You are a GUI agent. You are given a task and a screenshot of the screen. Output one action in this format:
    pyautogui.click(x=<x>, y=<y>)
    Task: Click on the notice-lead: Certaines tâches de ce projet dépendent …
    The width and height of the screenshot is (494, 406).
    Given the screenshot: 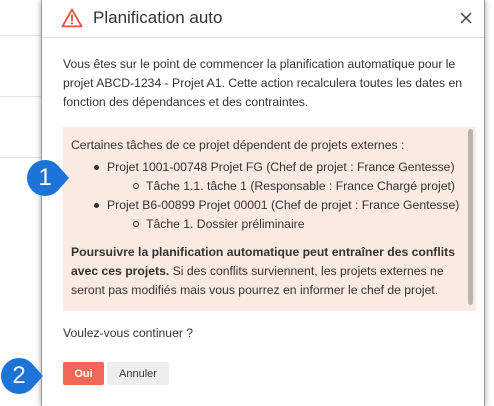 What is the action you would take?
    pyautogui.click(x=238, y=145)
    